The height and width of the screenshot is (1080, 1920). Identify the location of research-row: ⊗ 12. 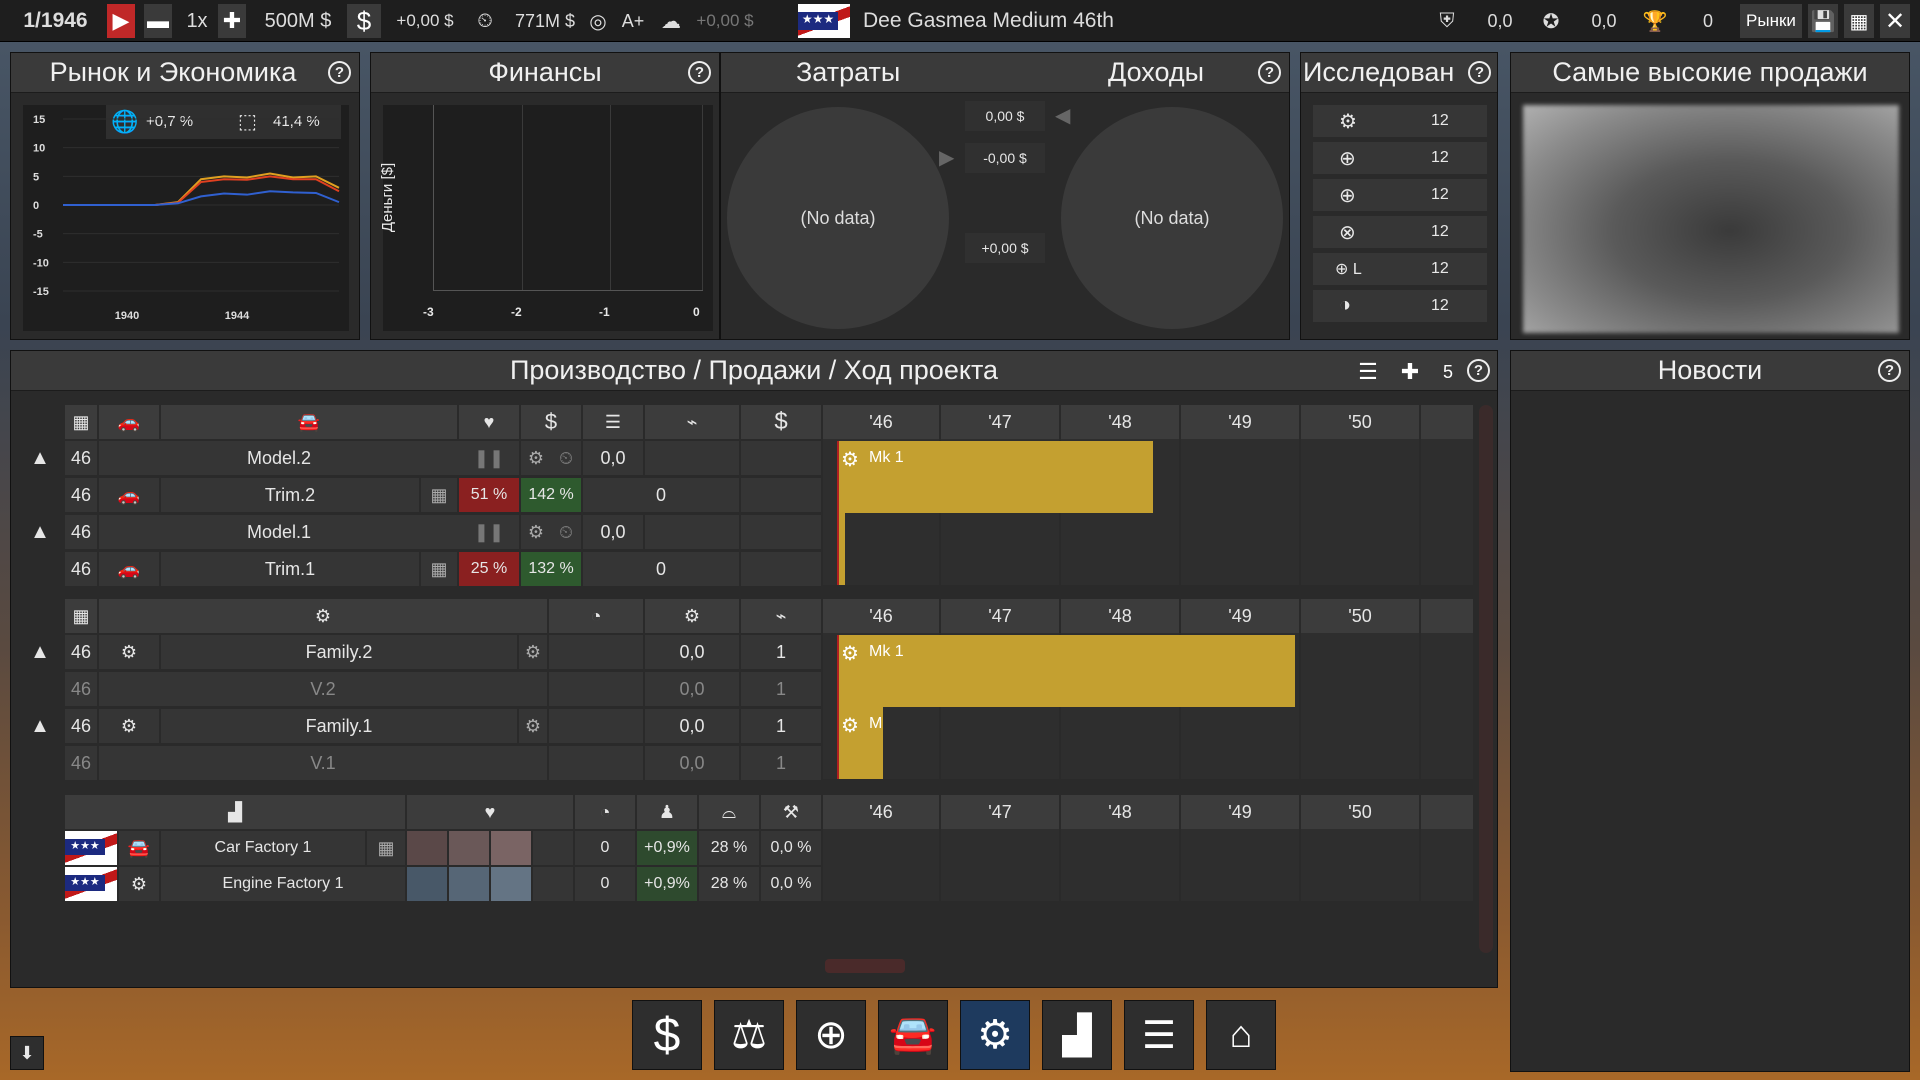
(1400, 232).